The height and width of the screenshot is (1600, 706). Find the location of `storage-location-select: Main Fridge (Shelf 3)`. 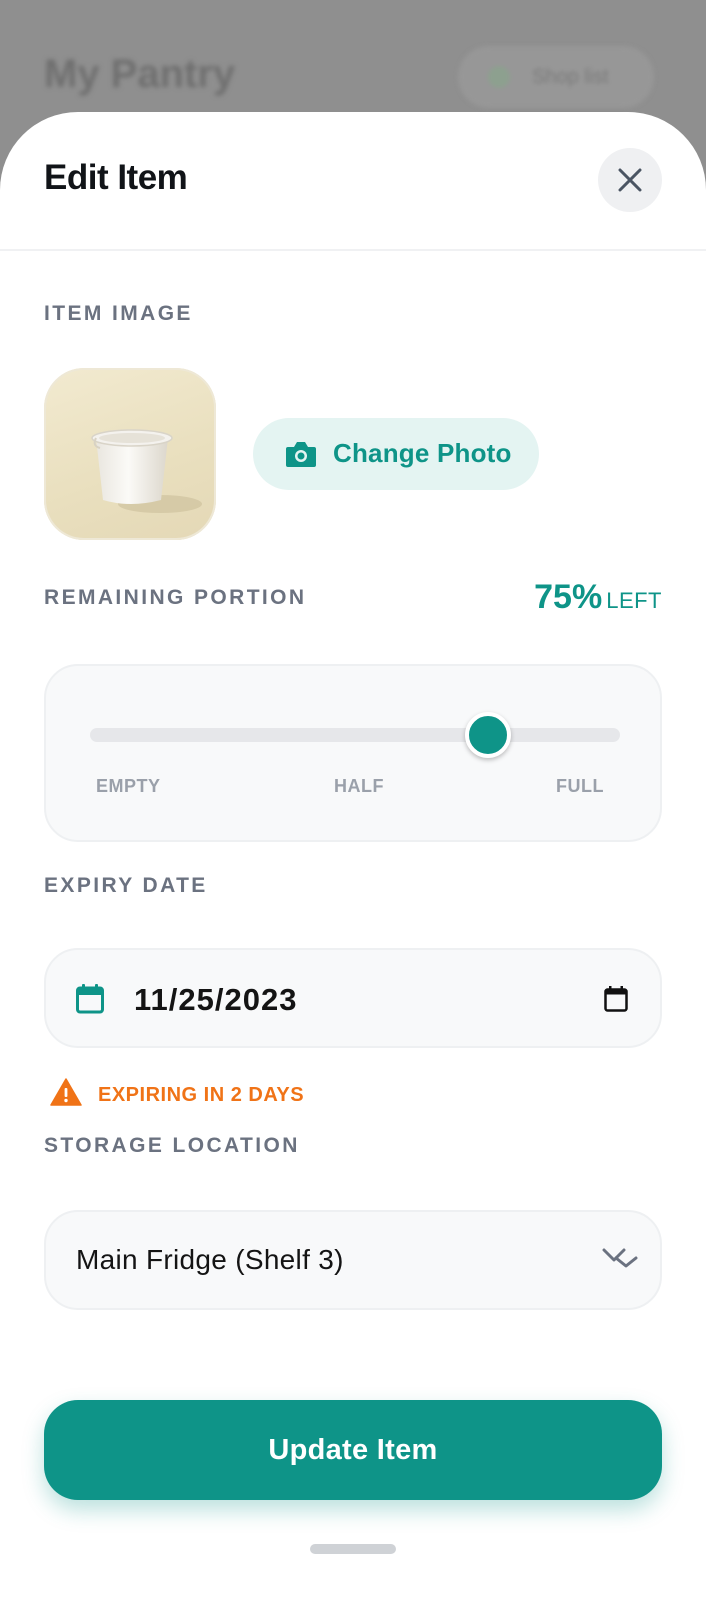

storage-location-select: Main Fridge (Shelf 3) is located at coordinates (353, 1260).